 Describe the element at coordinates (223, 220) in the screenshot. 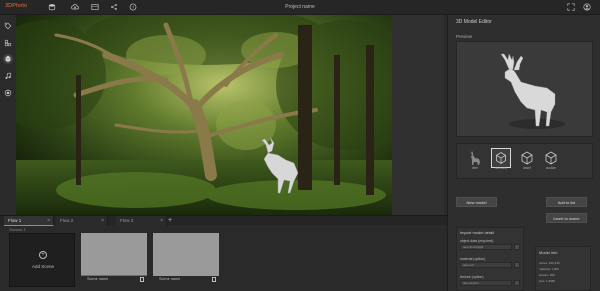

I see `flow-tabs: Flow 1 × Flow 2 × Flow 3 × +` at that location.